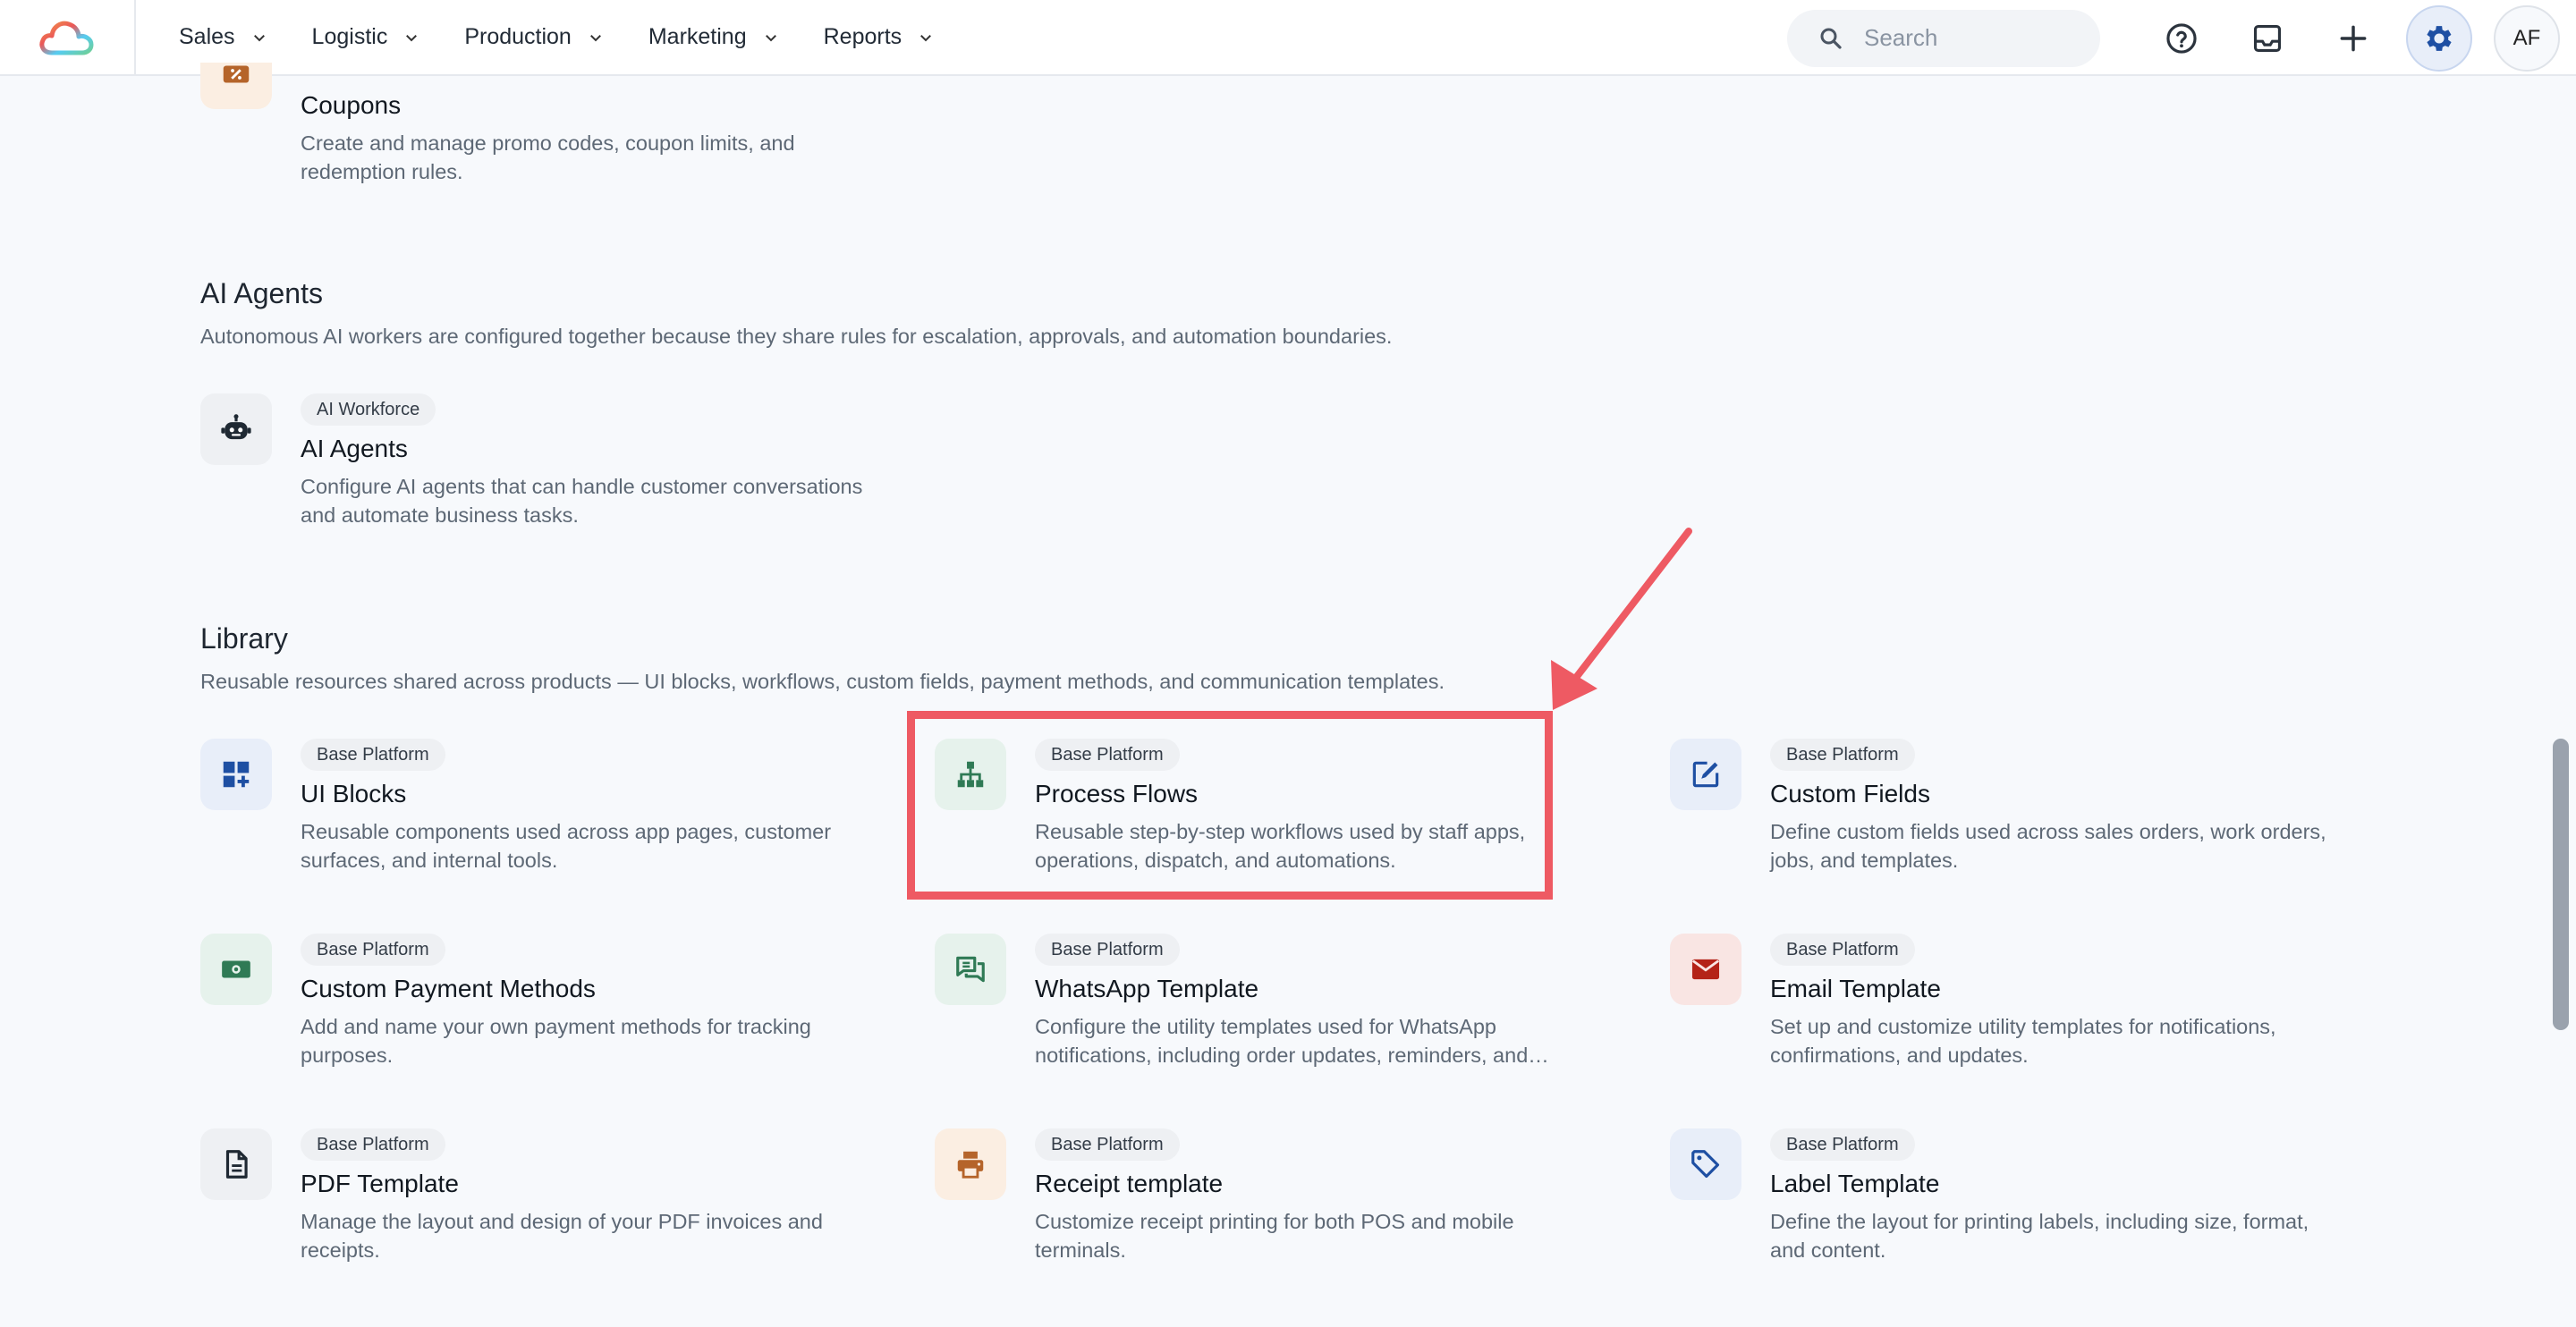 The width and height of the screenshot is (2576, 1327). I want to click on gear-icon, so click(2439, 38).